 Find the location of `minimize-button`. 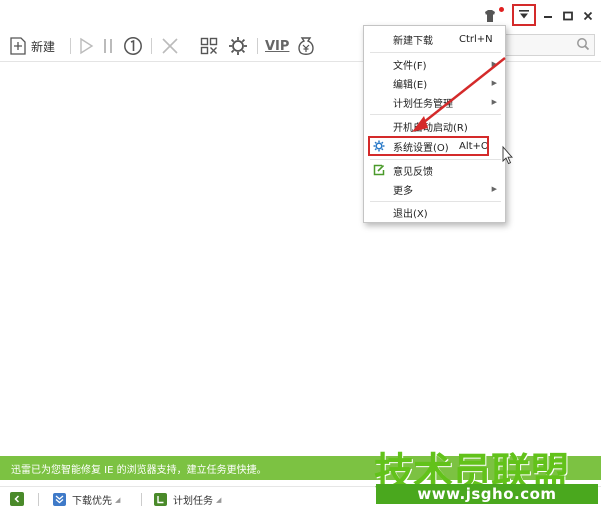

minimize-button is located at coordinates (548, 16).